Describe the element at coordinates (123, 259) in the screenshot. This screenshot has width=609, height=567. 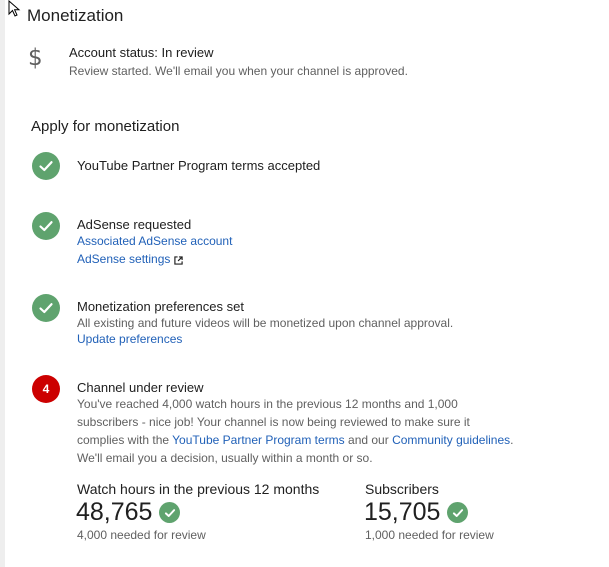
I see `adsense-settings-label: AdSense settings` at that location.